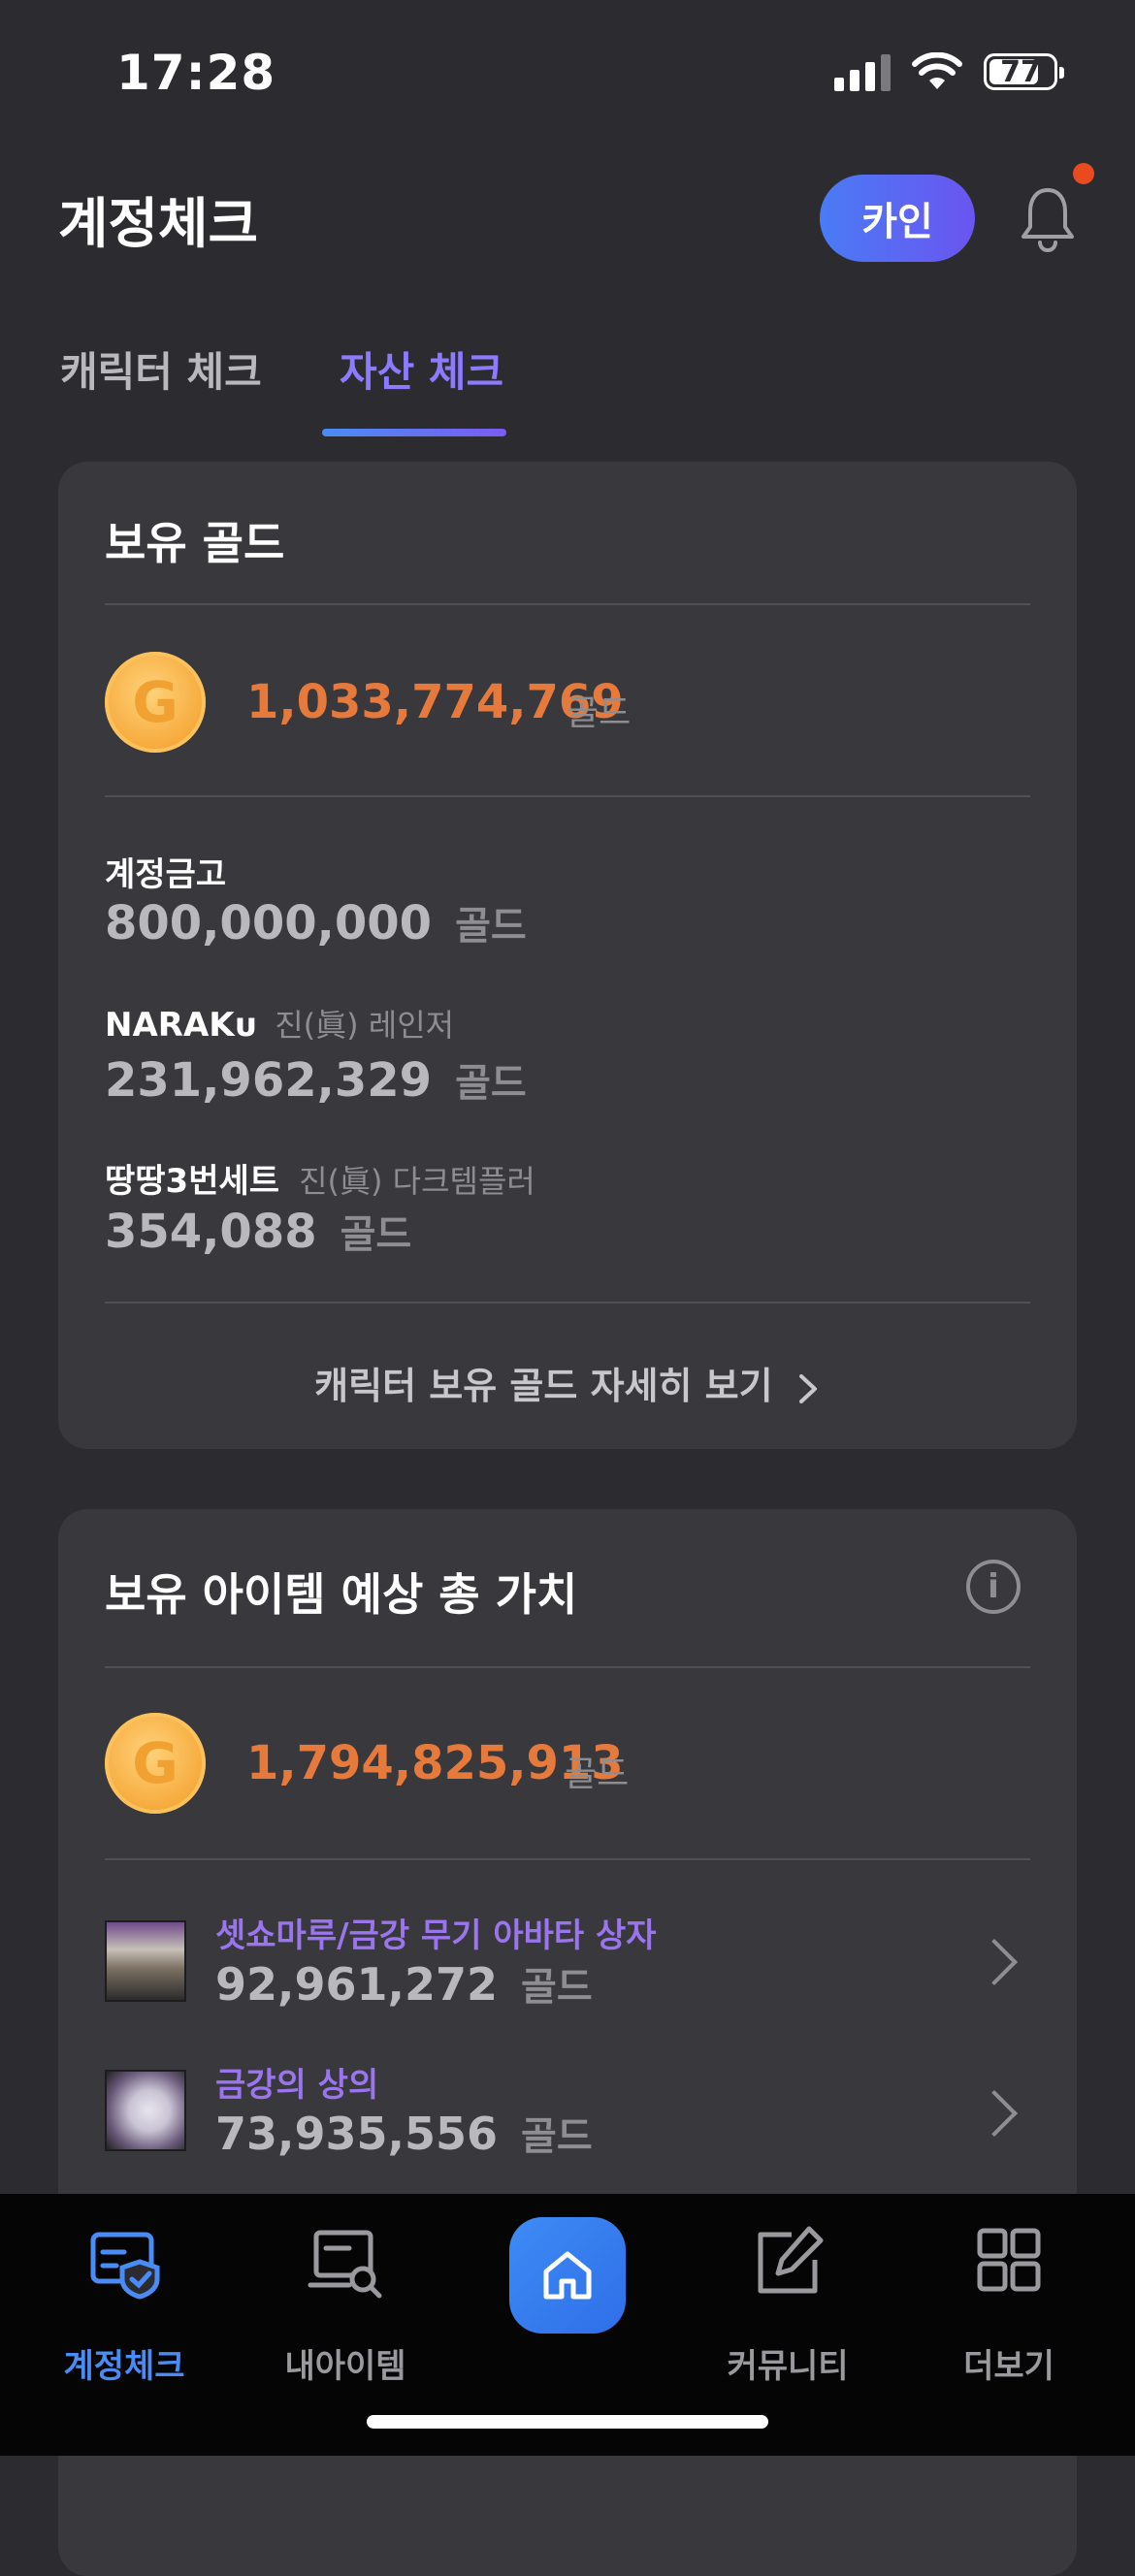  What do you see at coordinates (1009, 2366) in the screenshot?
I see `nav-label: 더보기` at bounding box center [1009, 2366].